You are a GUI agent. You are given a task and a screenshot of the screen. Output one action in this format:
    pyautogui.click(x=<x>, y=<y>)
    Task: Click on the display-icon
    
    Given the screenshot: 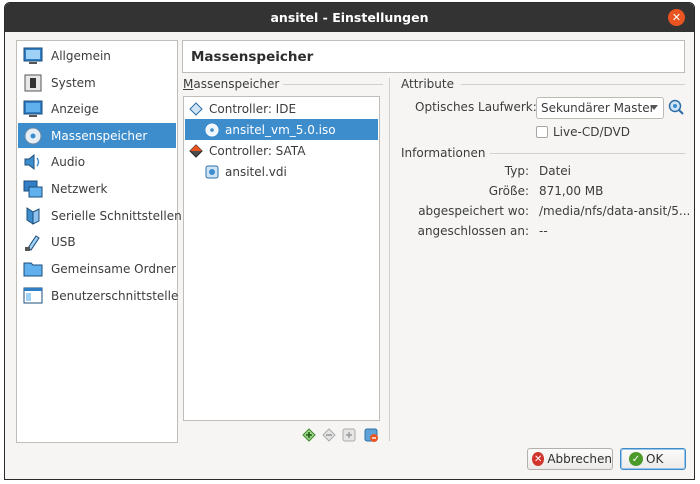 What is the action you would take?
    pyautogui.click(x=32, y=108)
    